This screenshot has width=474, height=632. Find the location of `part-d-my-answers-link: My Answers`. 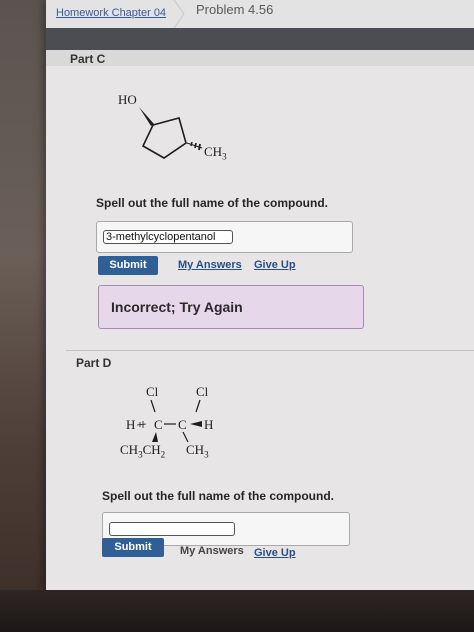

part-d-my-answers-link: My Answers is located at coordinates (212, 551).